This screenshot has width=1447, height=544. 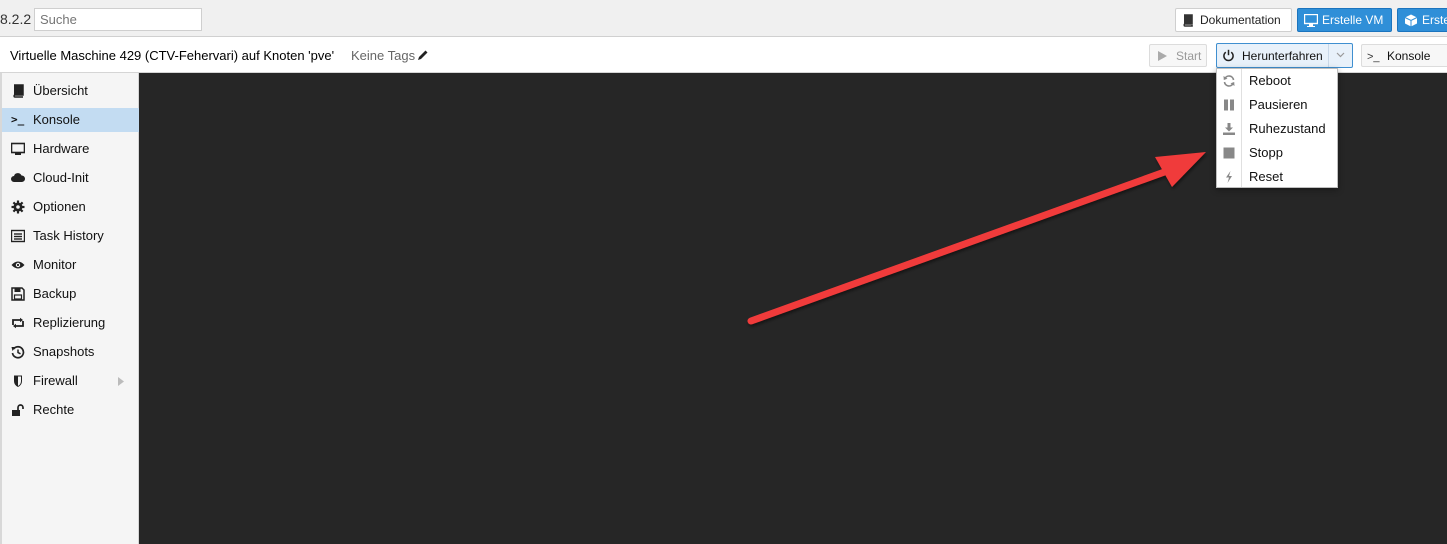 What do you see at coordinates (1409, 56) in the screenshot?
I see `console-label: Konsole` at bounding box center [1409, 56].